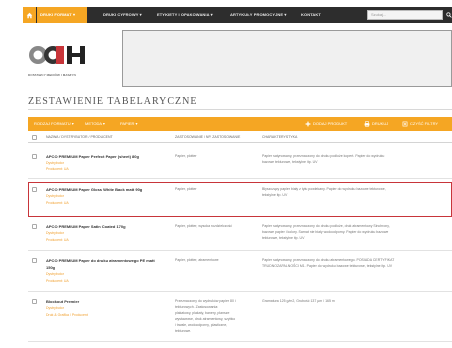  Describe the element at coordinates (367, 124) in the screenshot. I see `printer-icon` at that location.